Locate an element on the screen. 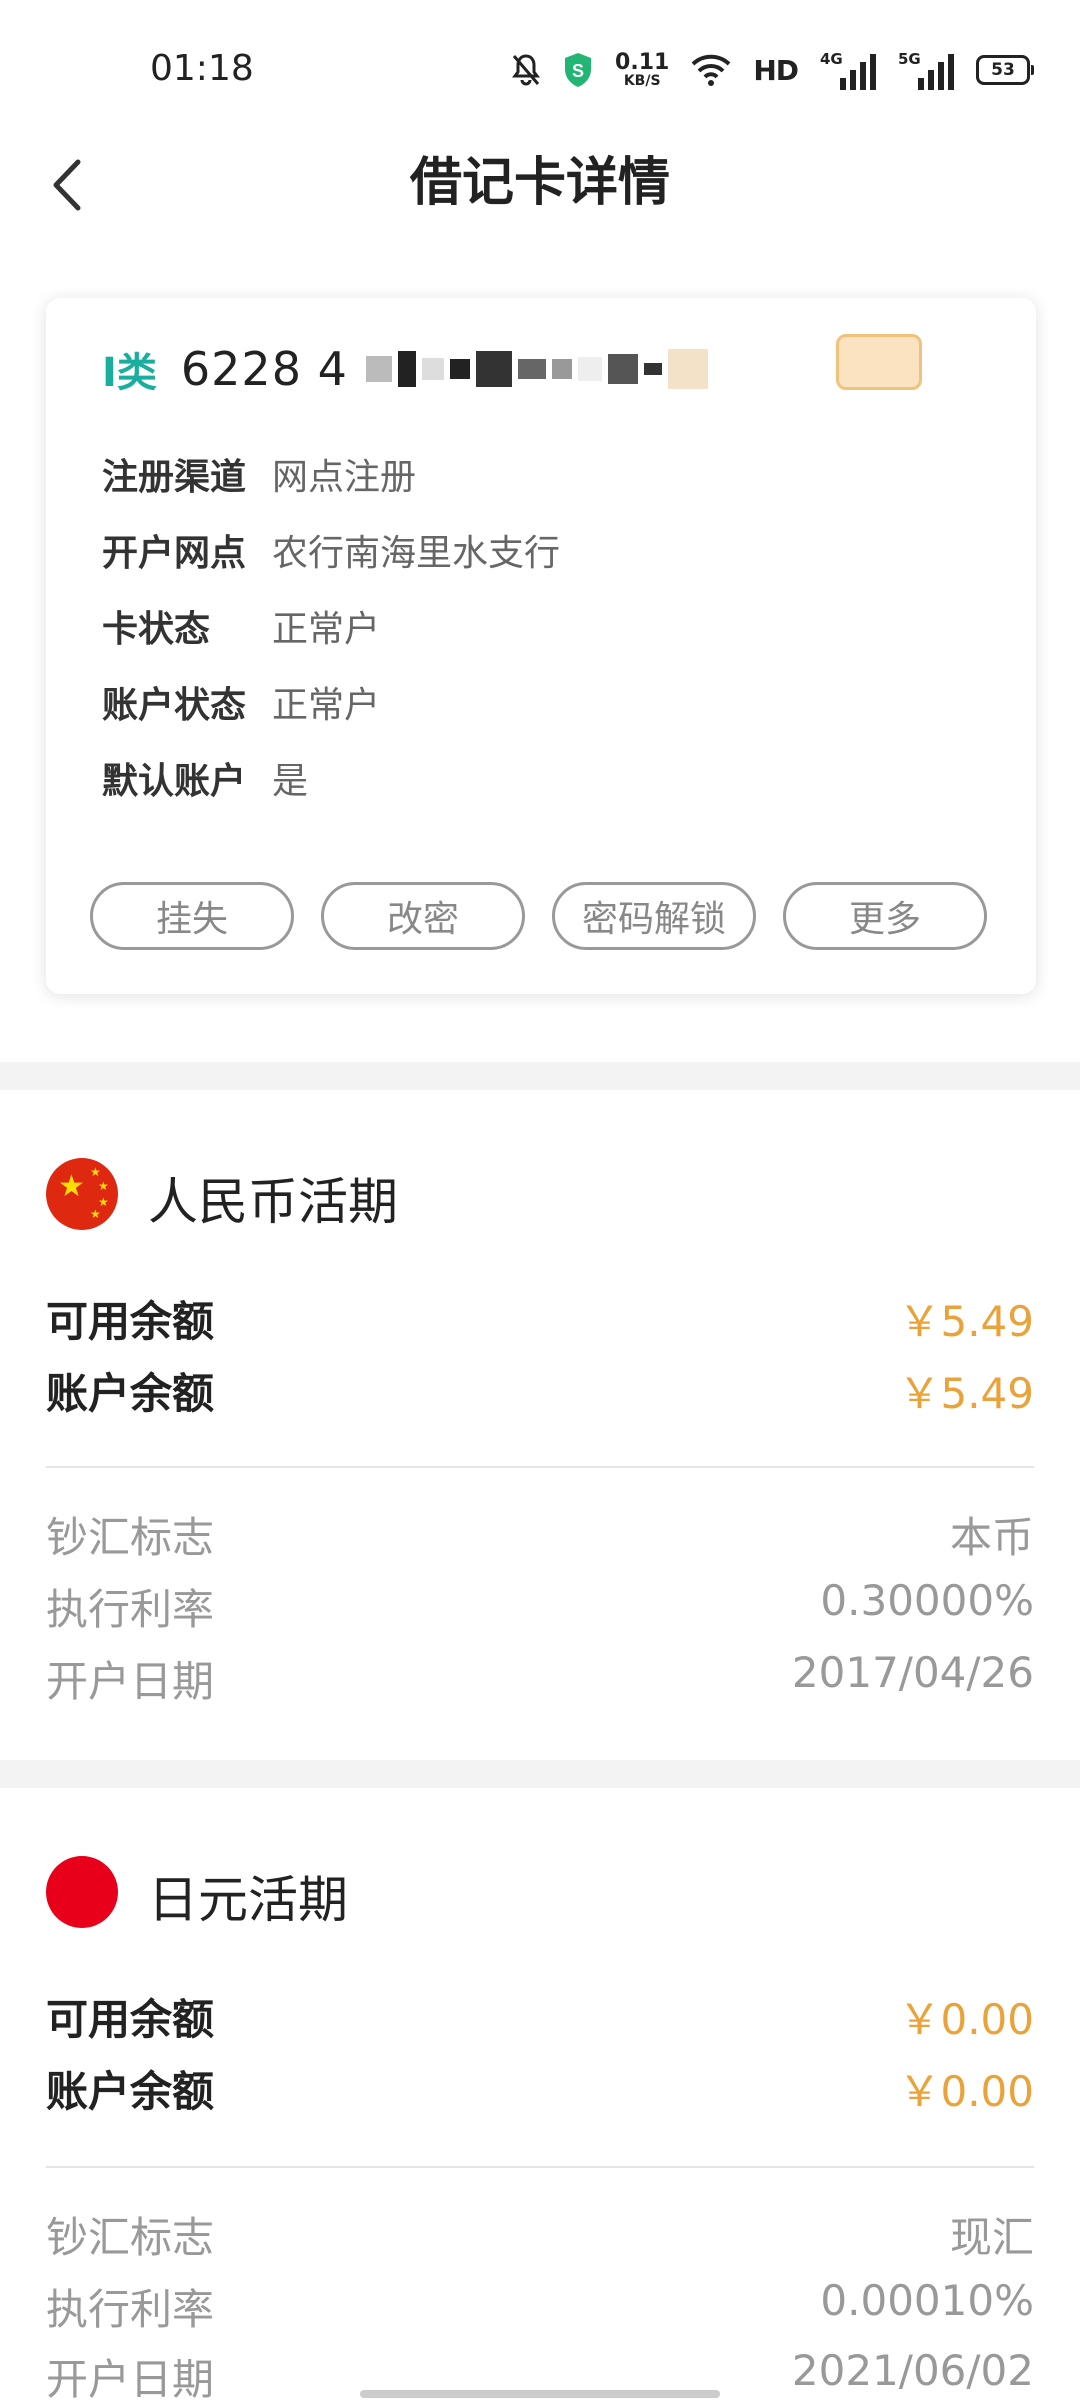 The width and height of the screenshot is (1080, 2407). china-flag-icon: ★ ★ ★ ★ ★ is located at coordinates (82, 1194).